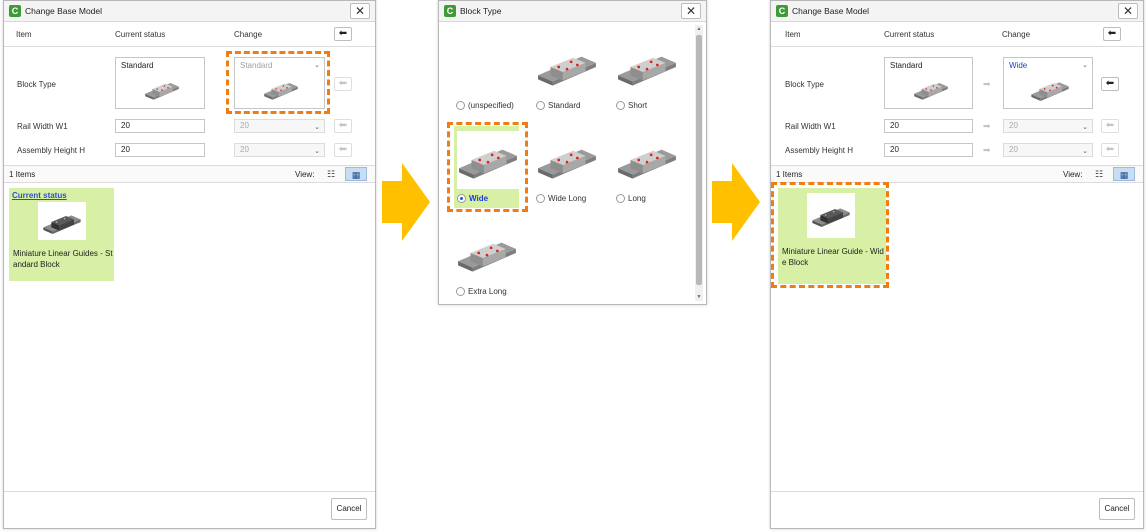 The height and width of the screenshot is (532, 1147). Describe the element at coordinates (647, 160) in the screenshot. I see `long-block-image` at that location.